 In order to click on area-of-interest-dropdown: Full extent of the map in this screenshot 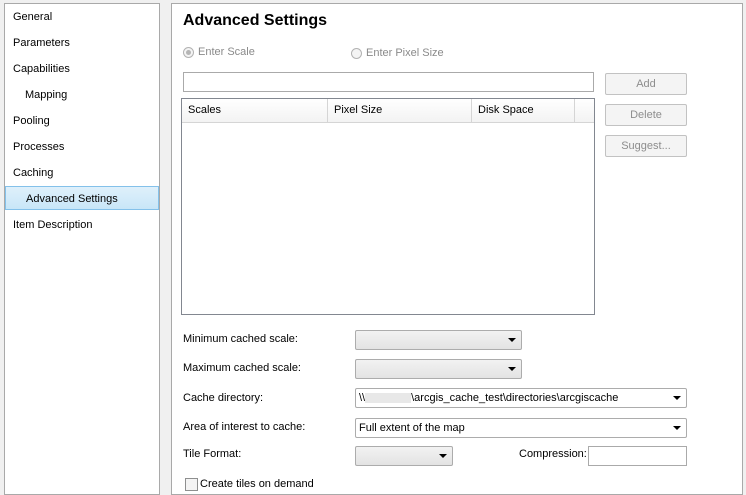, I will do `click(521, 428)`.